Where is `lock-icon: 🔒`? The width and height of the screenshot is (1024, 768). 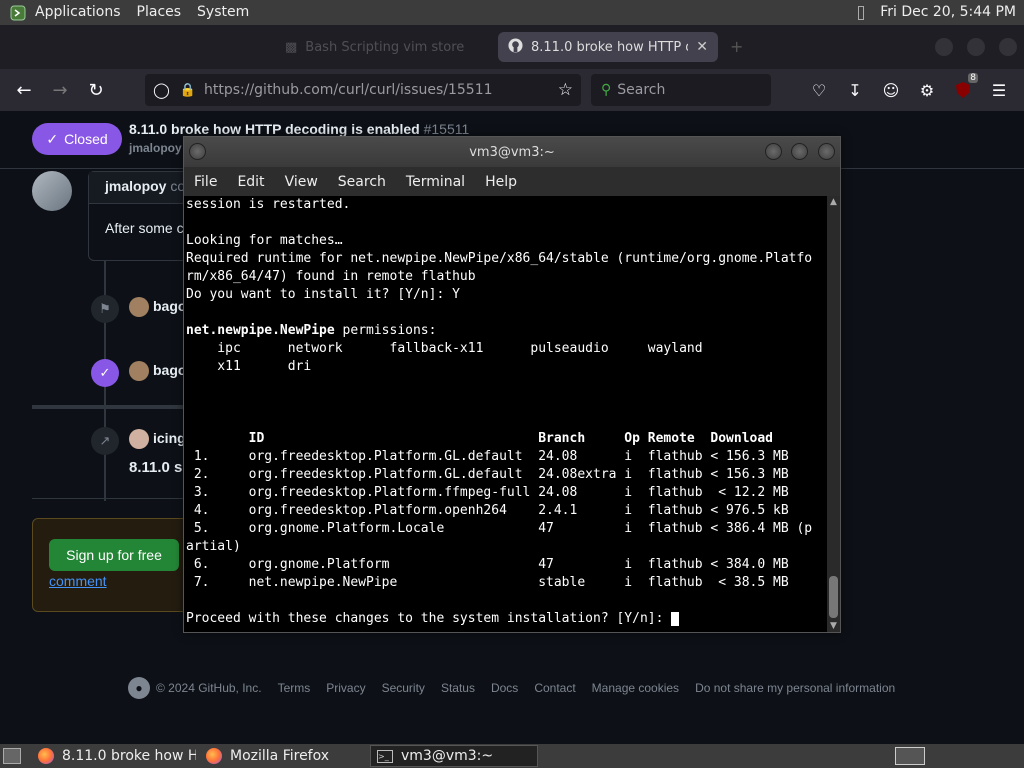
lock-icon: 🔒 is located at coordinates (188, 90).